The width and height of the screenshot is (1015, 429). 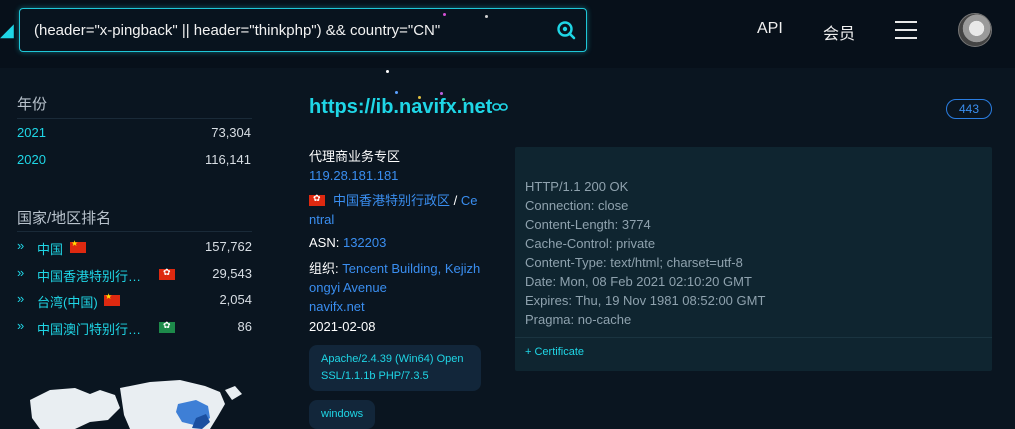 I want to click on http-header-line: Date: Mon, 08 Feb 2021 02:10:20 GMT, so click(x=638, y=281).